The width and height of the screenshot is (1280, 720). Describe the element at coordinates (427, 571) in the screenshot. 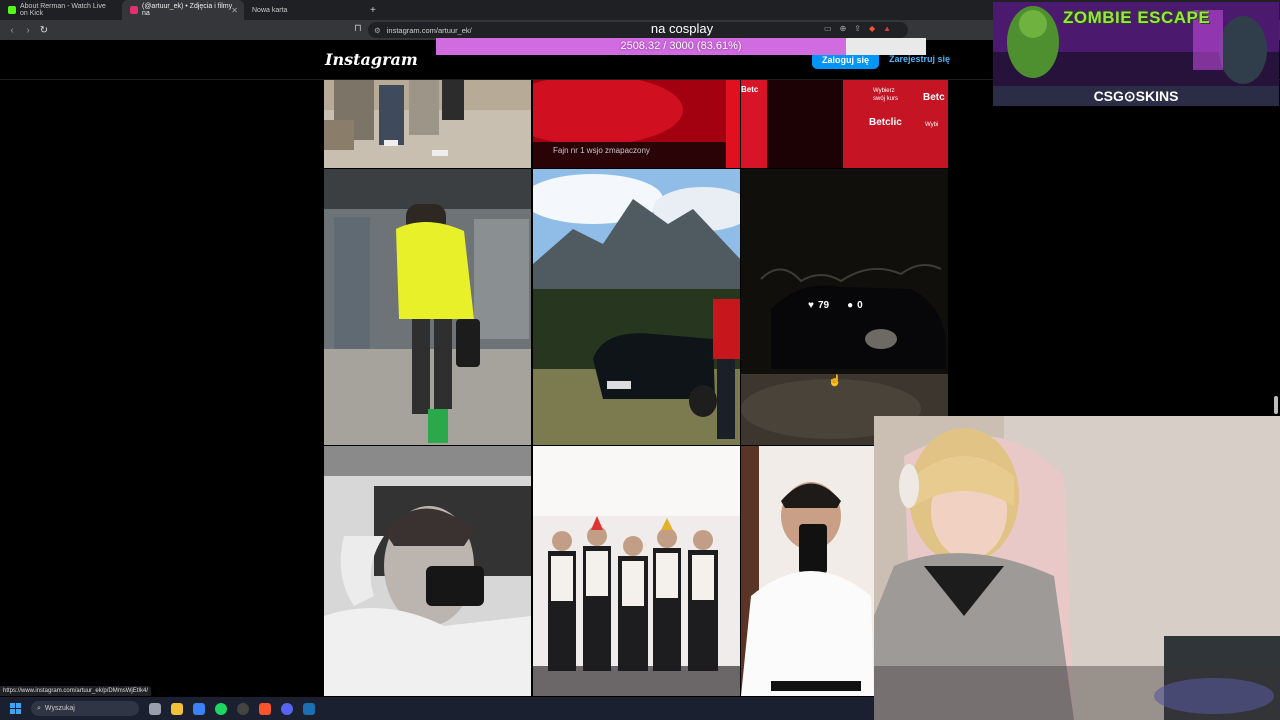

I see `post-mirror-selfie` at that location.